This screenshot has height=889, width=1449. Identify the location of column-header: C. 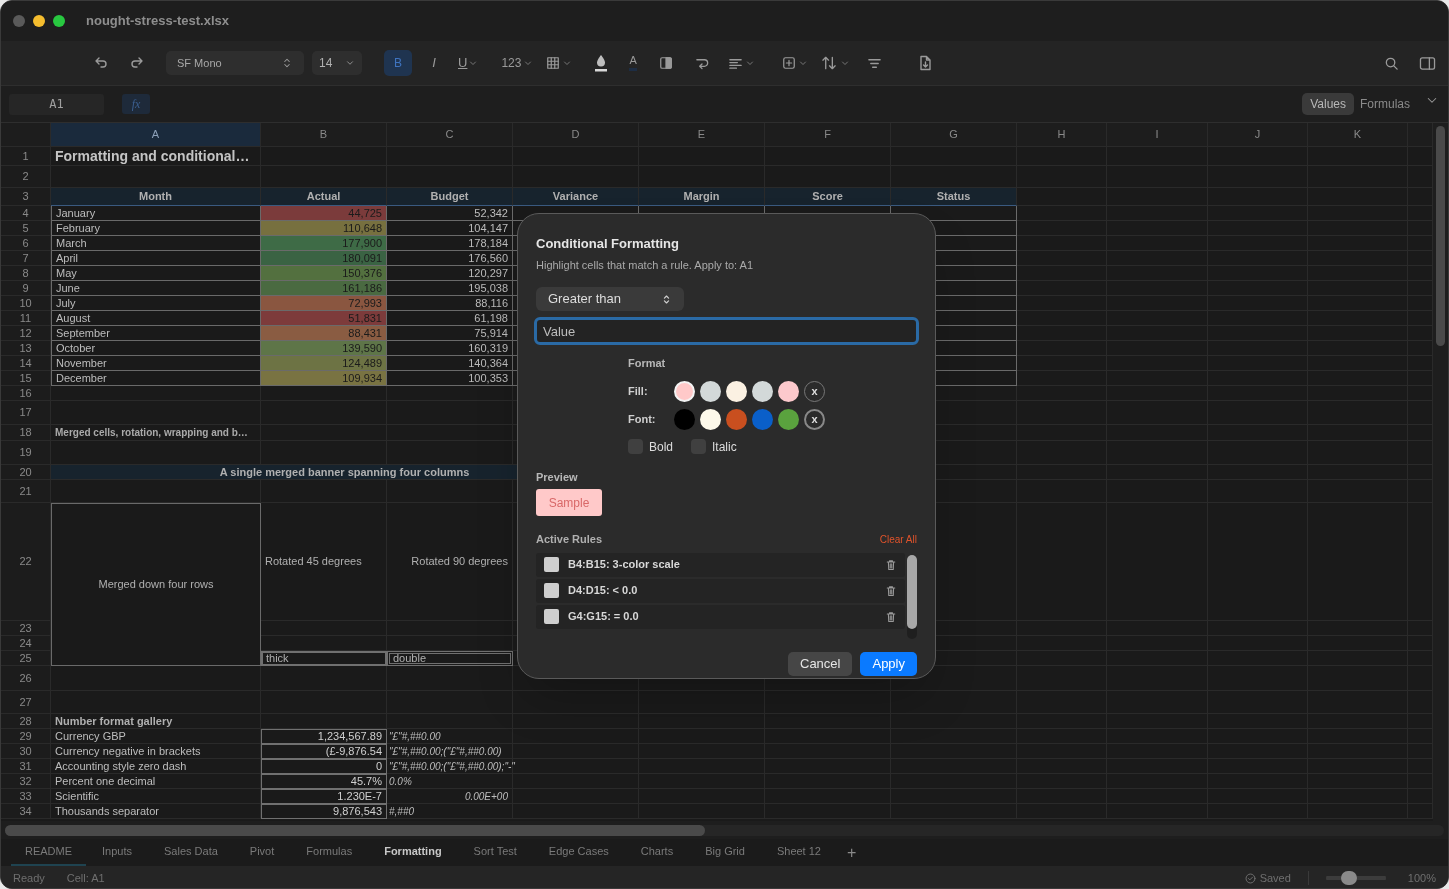
(450, 135).